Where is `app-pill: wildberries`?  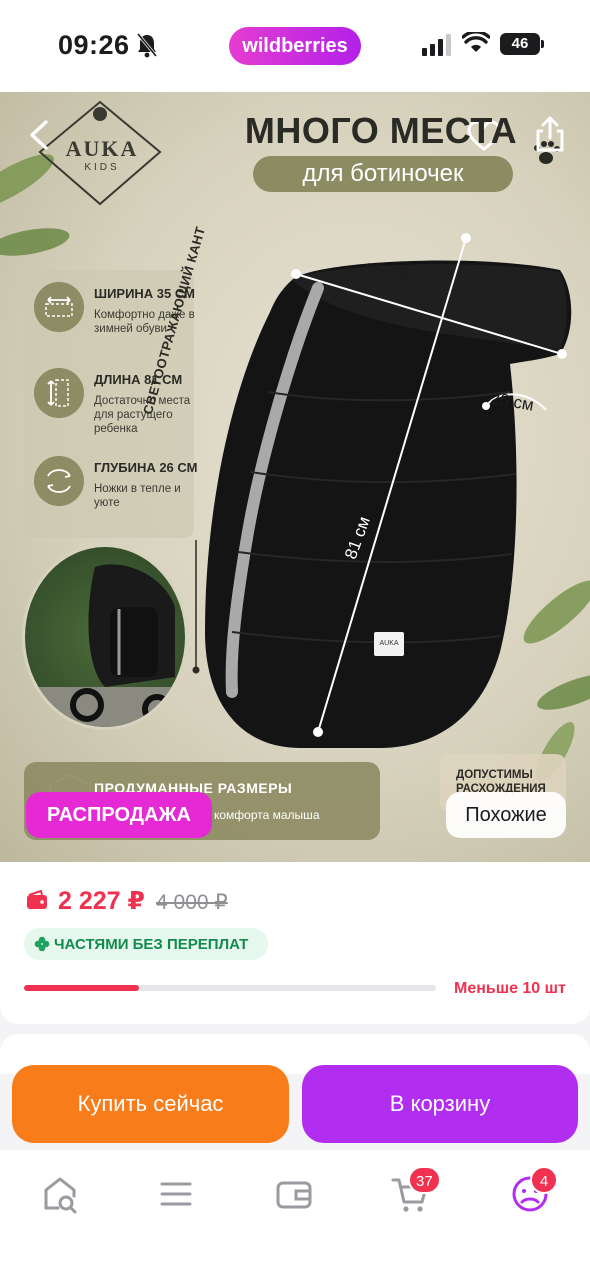
app-pill: wildberries is located at coordinates (295, 46).